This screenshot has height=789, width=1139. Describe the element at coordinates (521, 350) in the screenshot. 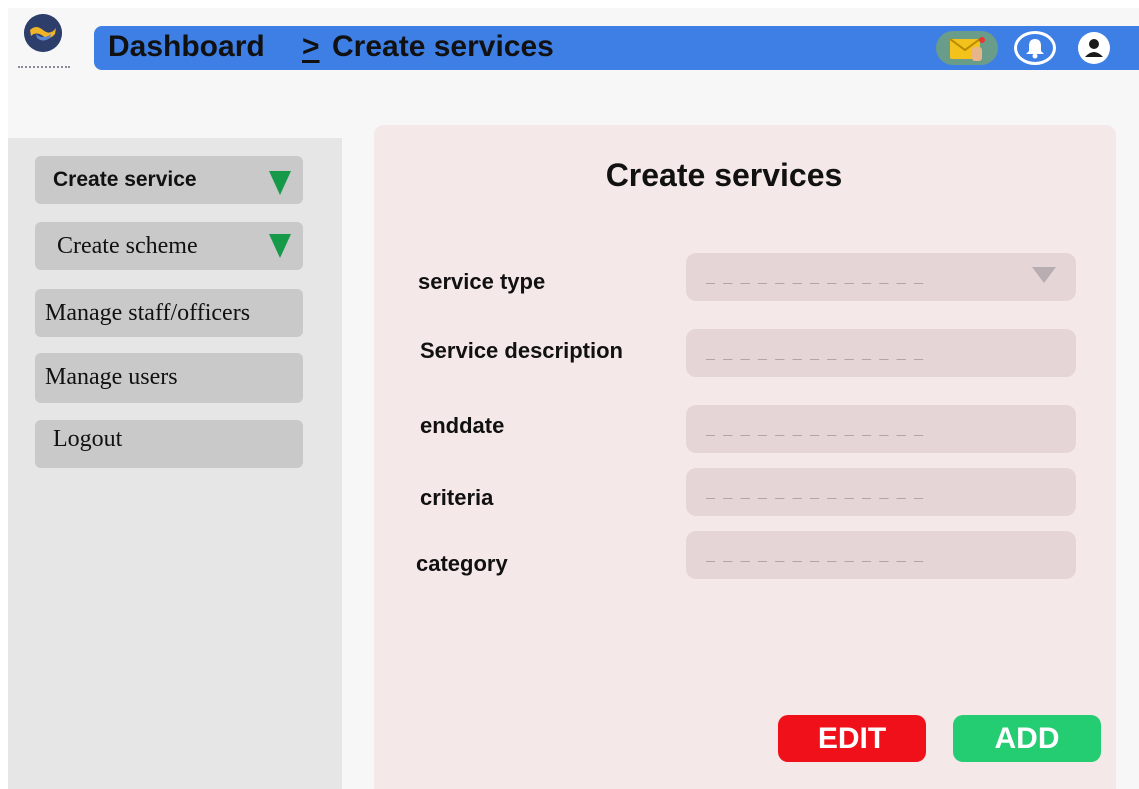

I see `service-description-label: Service description` at that location.